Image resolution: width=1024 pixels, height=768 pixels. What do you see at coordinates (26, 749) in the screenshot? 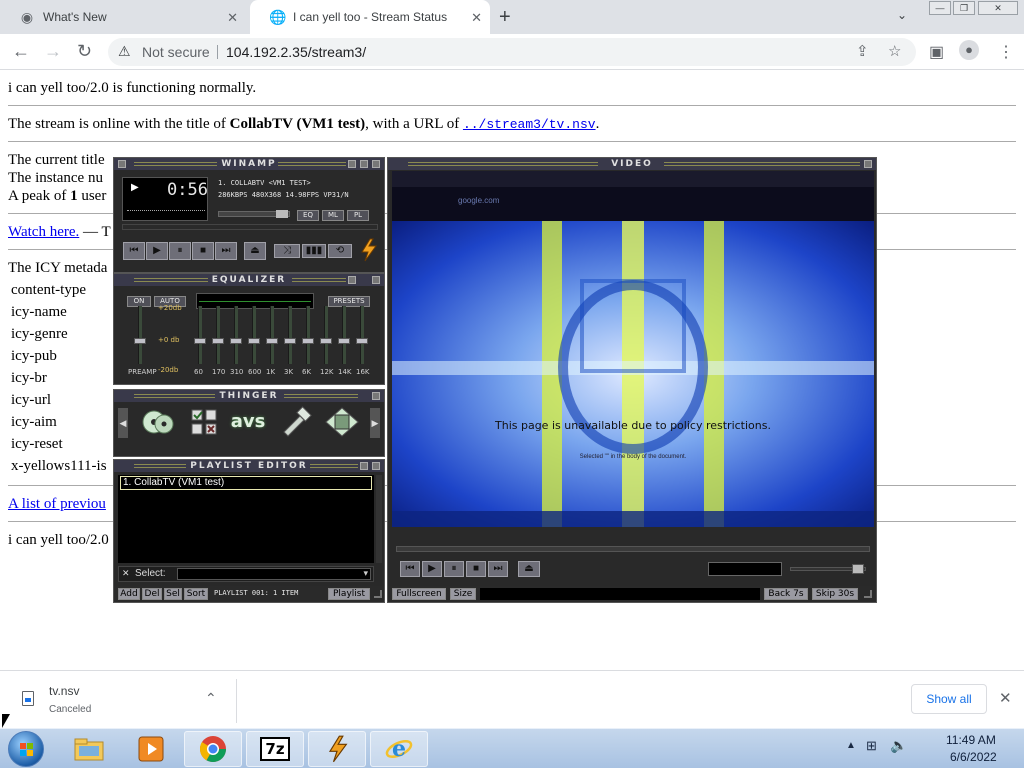
I see `start-button` at bounding box center [26, 749].